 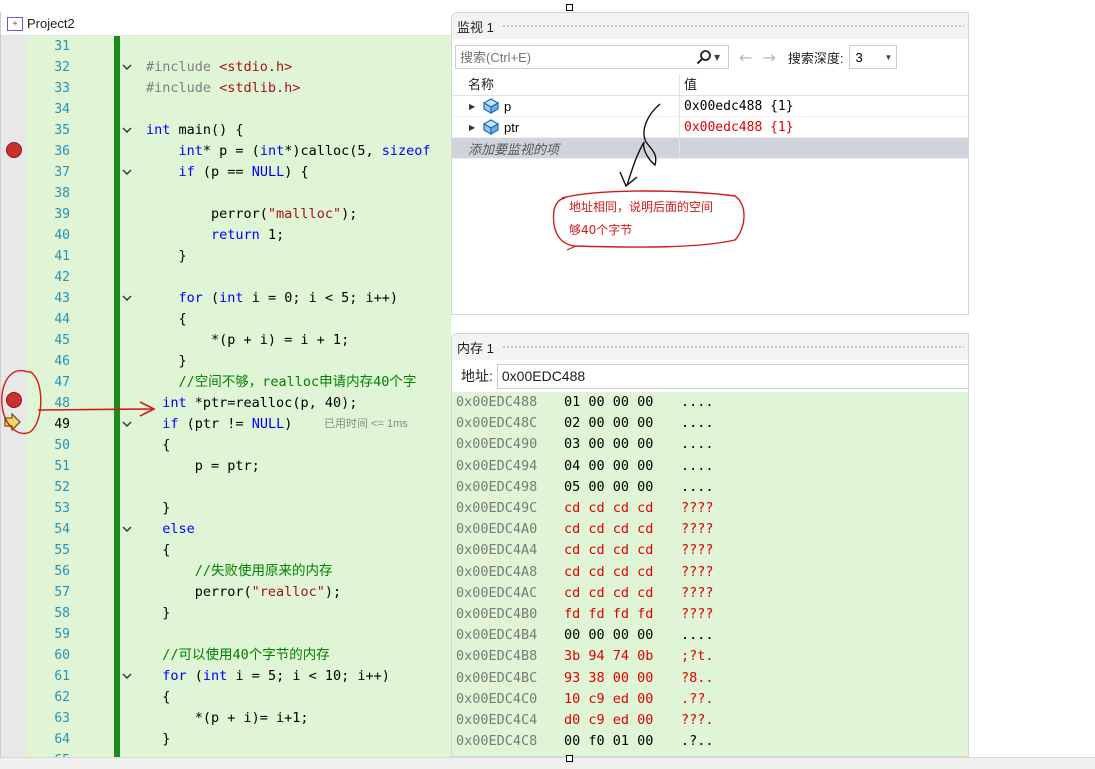 I want to click on code-line: 56 //失败使用原来的内存, so click(x=226, y=571).